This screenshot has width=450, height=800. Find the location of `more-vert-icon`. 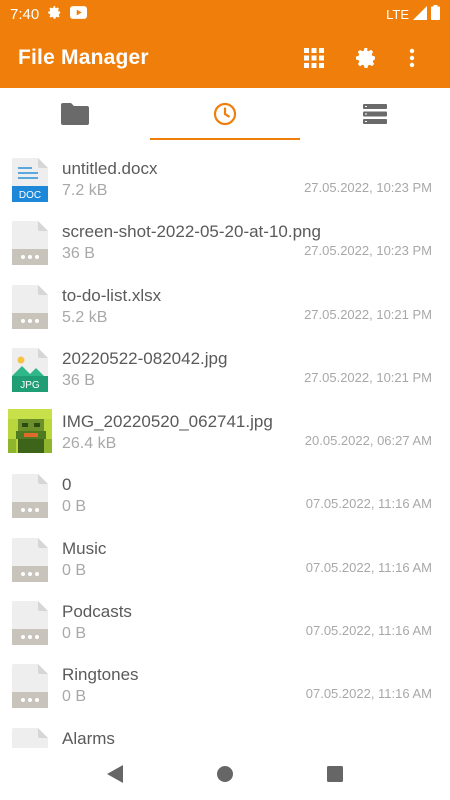

more-vert-icon is located at coordinates (412, 58).